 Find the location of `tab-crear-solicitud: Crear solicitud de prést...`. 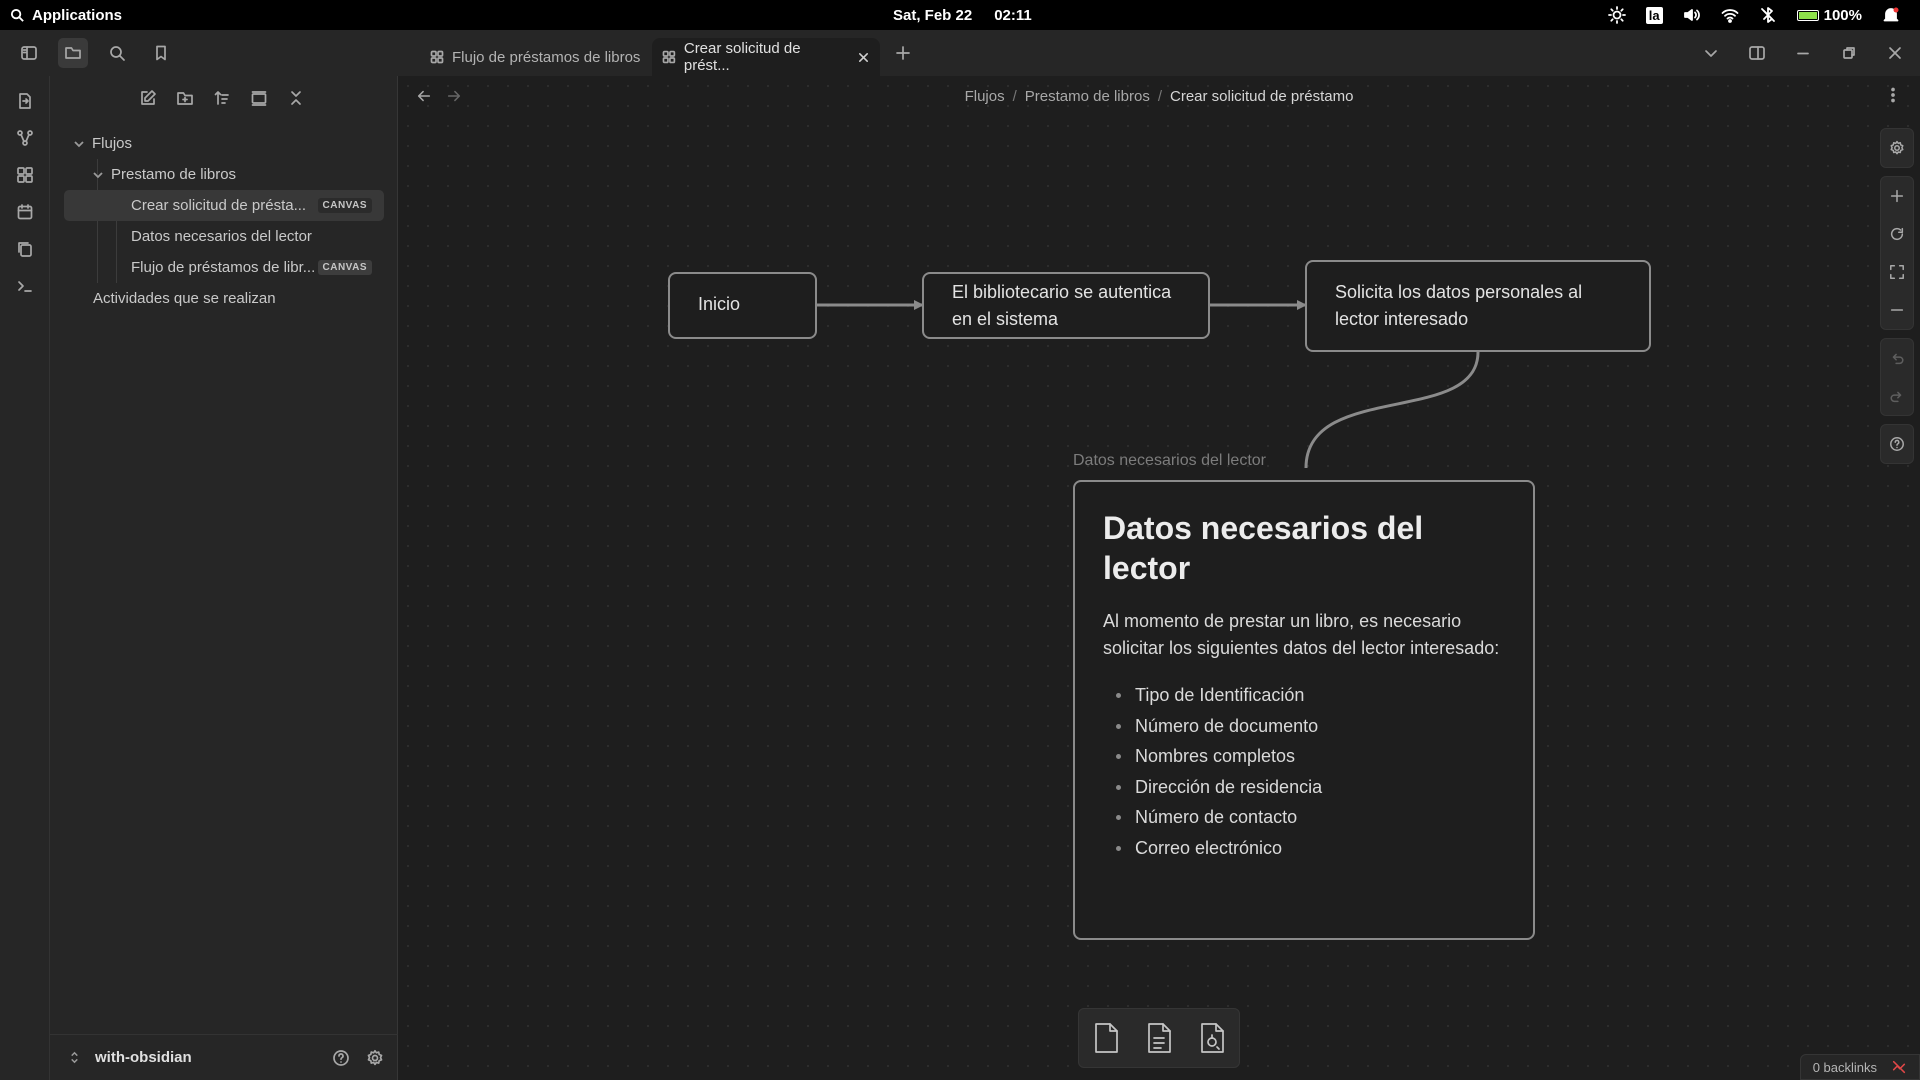

tab-crear-solicitud: Crear solicitud de prést... is located at coordinates (766, 57).